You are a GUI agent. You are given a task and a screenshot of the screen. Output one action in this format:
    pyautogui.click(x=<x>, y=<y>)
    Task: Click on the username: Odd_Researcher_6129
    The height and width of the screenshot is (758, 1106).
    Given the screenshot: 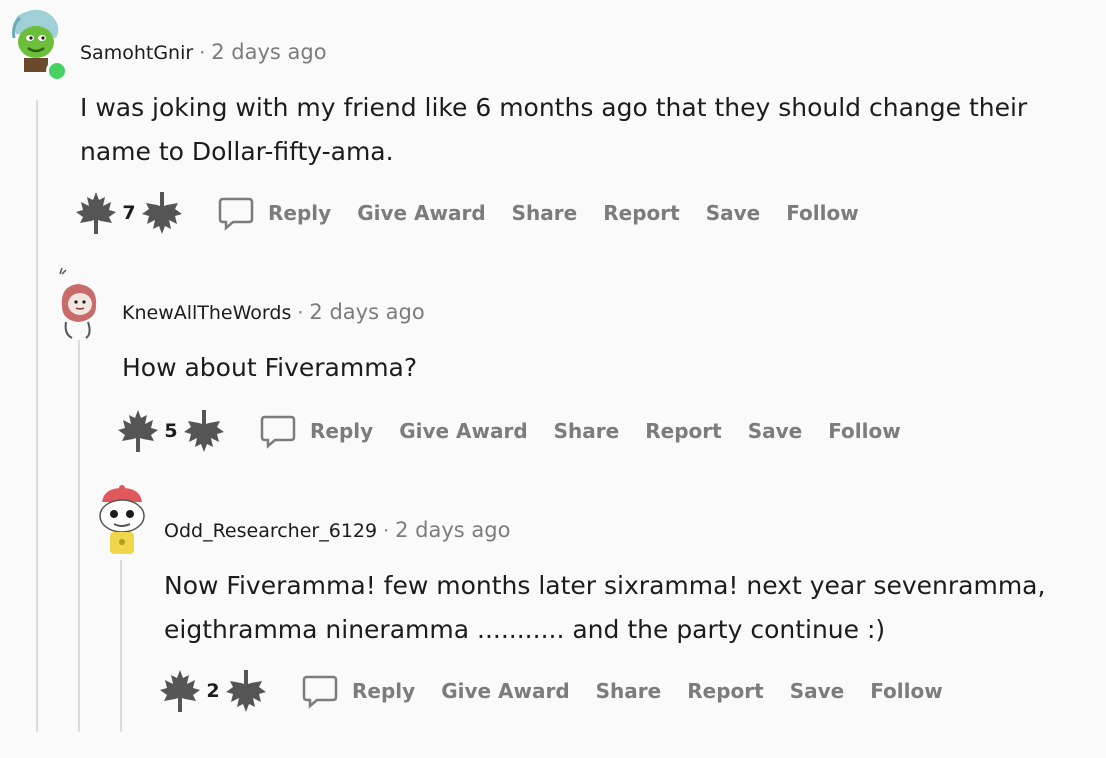 What is the action you would take?
    pyautogui.click(x=270, y=531)
    